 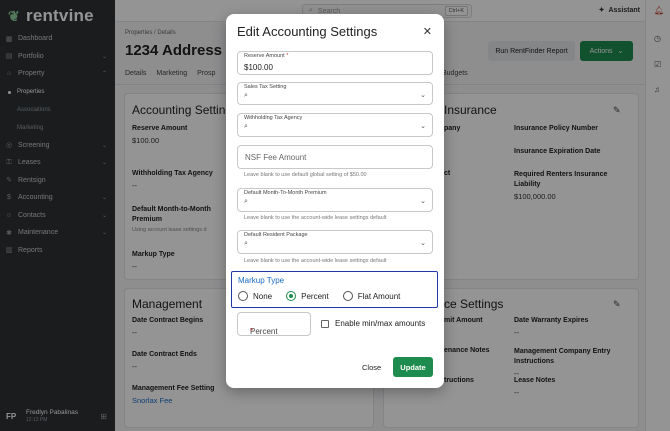 What do you see at coordinates (334, 289) in the screenshot?
I see `markup-type-group: Markup Type None Percent Flat Amount` at bounding box center [334, 289].